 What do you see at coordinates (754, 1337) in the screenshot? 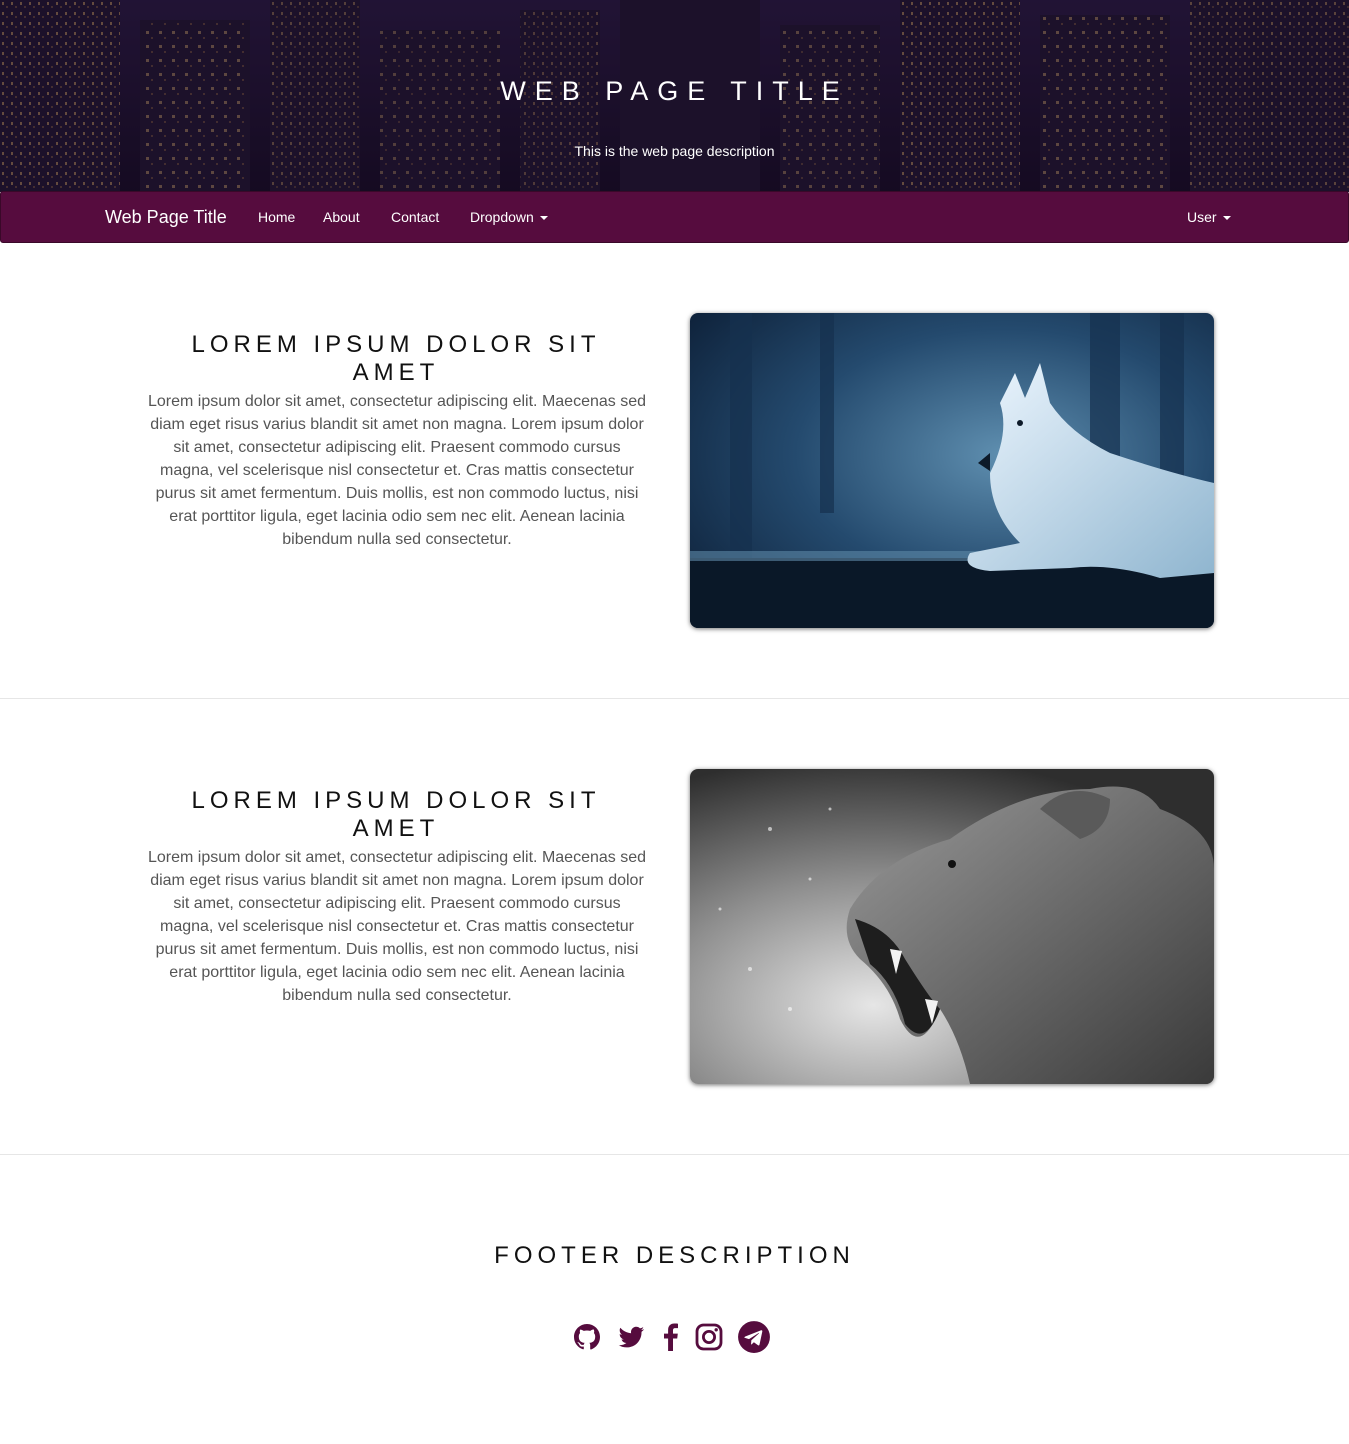
I see `telegram-icon` at bounding box center [754, 1337].